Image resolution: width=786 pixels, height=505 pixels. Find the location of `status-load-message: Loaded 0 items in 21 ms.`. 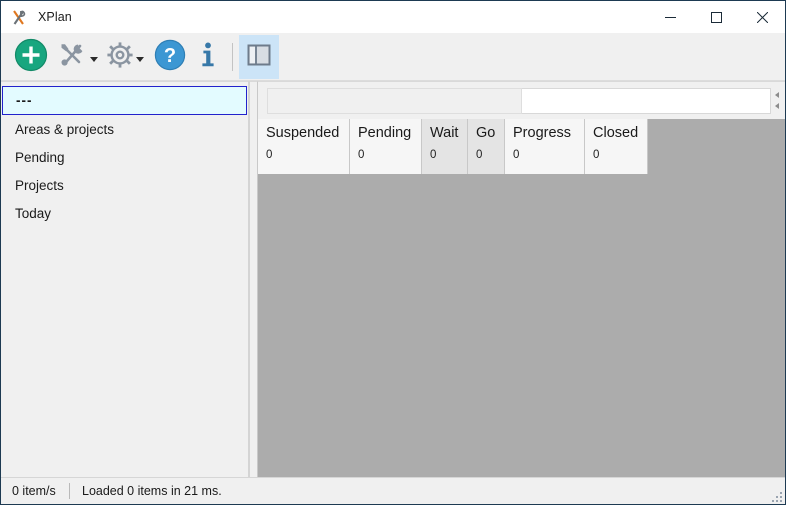

status-load-message: Loaded 0 items in 21 ms. is located at coordinates (152, 491).